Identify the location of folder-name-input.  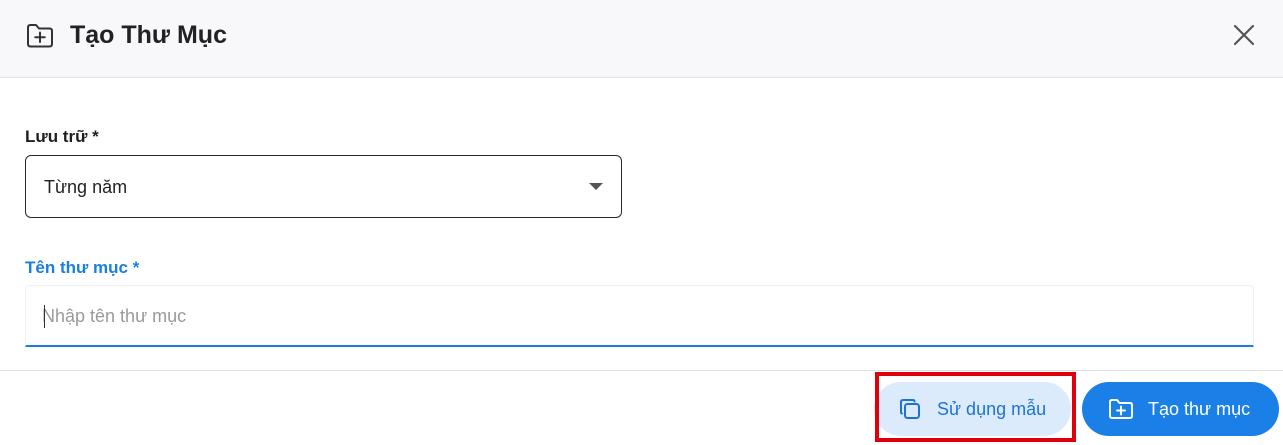
(637, 316).